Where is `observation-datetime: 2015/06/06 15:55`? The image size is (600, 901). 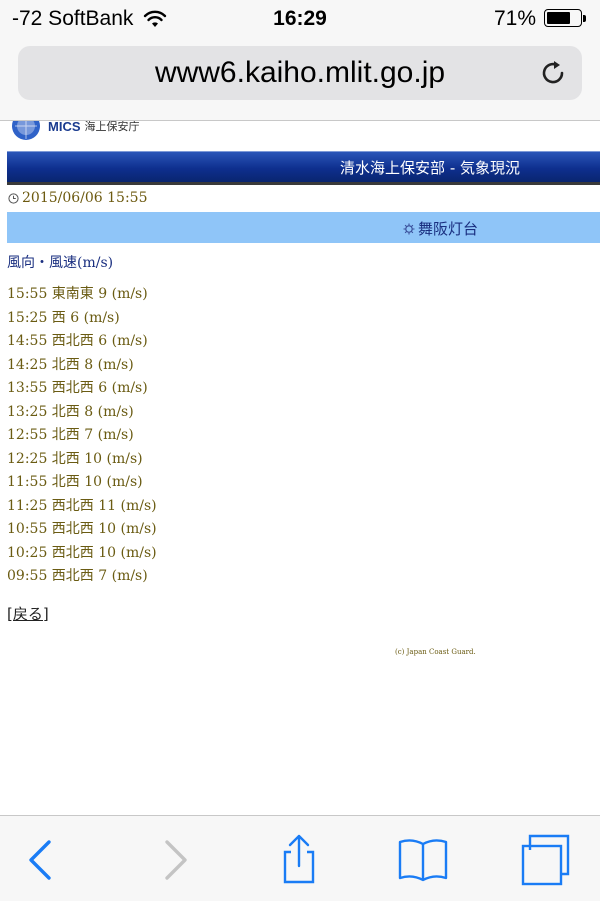 observation-datetime: 2015/06/06 15:55 is located at coordinates (78, 198).